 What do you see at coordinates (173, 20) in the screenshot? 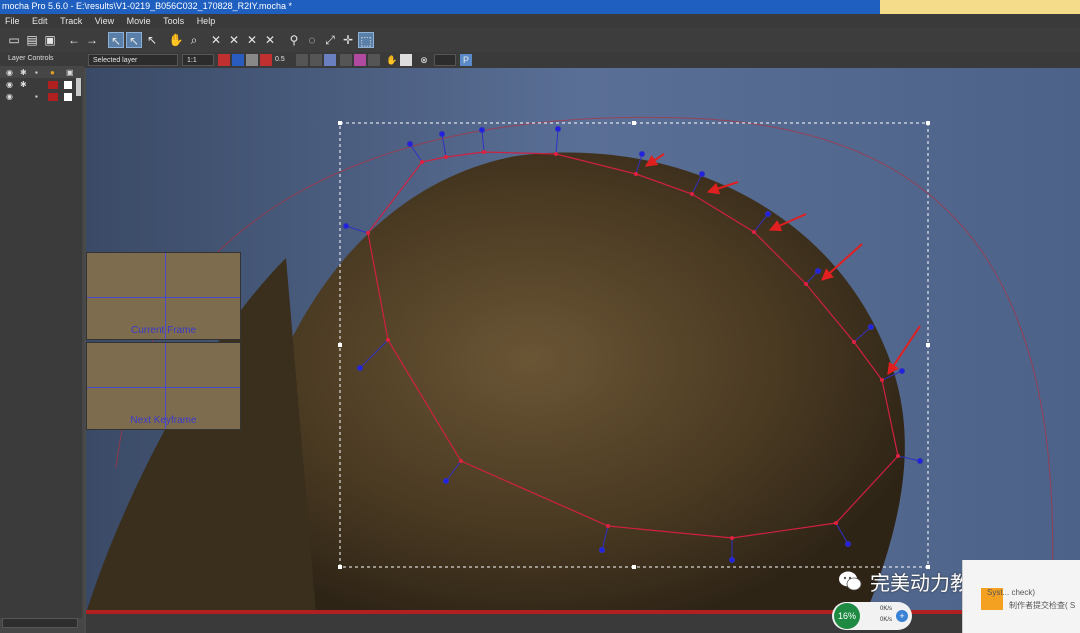
I see `menu-tools: Tools` at bounding box center [173, 20].